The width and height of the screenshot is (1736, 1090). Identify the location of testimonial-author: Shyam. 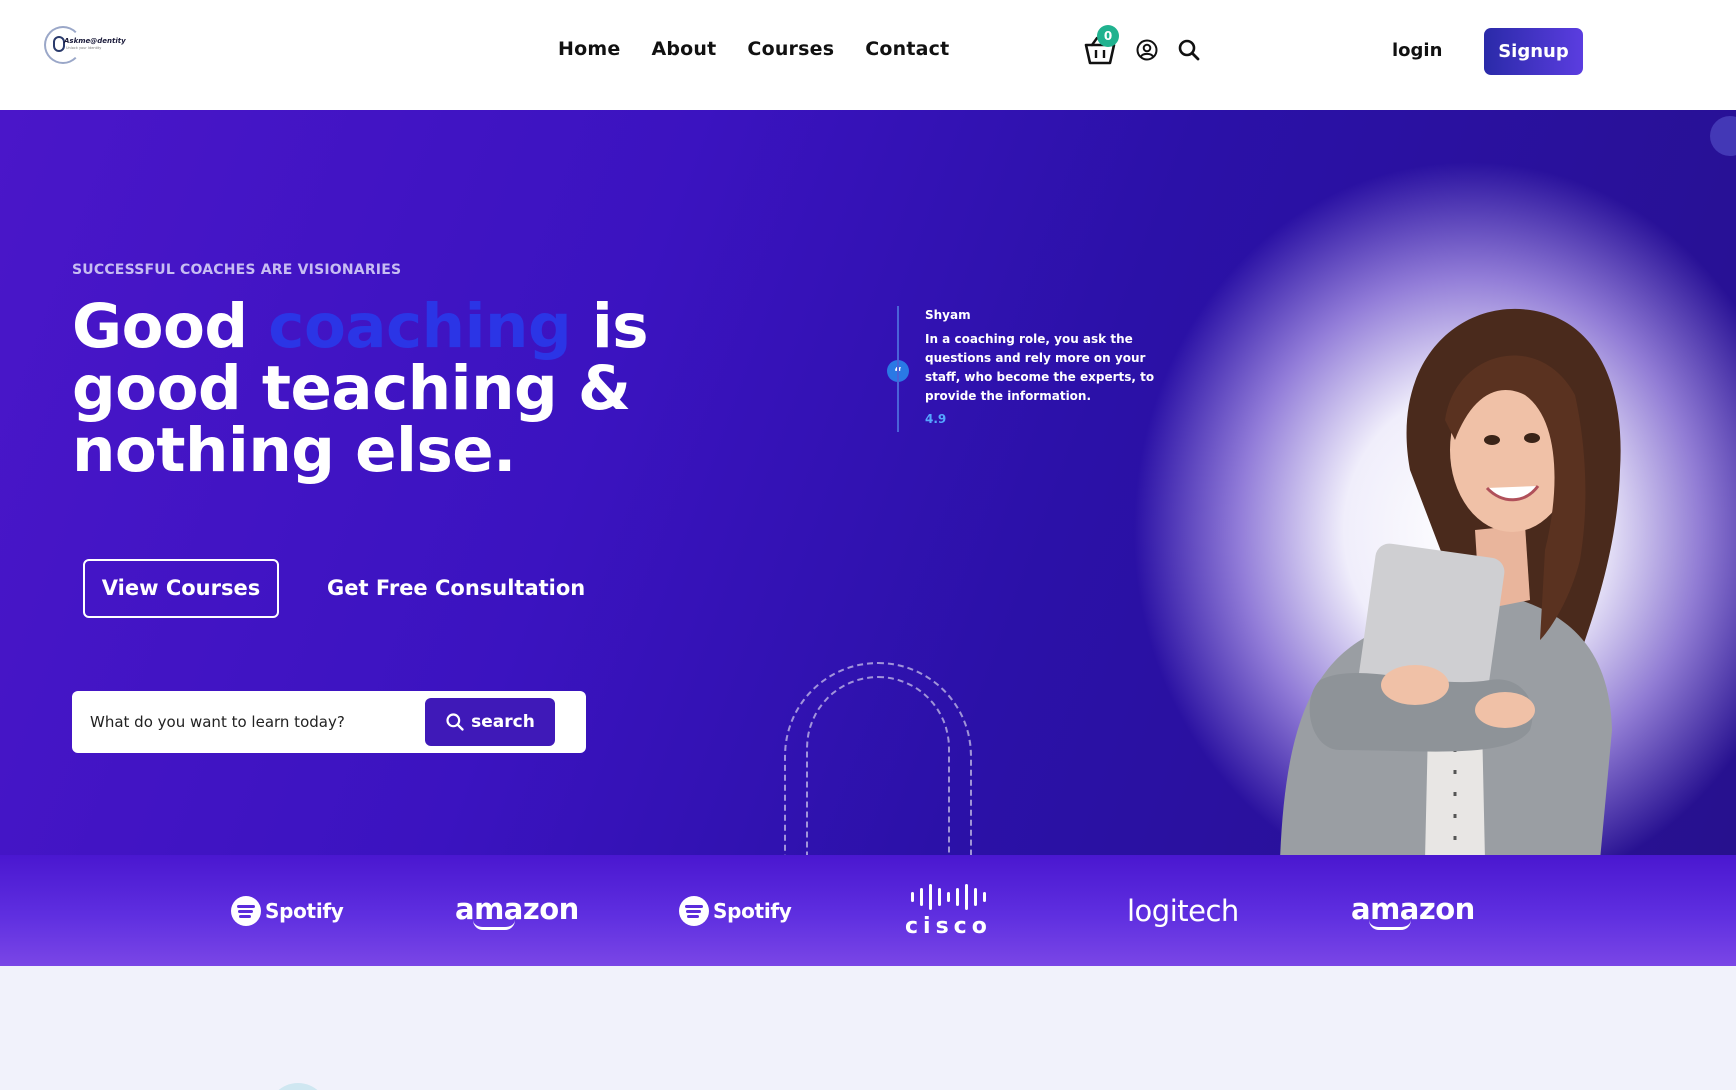
(948, 315).